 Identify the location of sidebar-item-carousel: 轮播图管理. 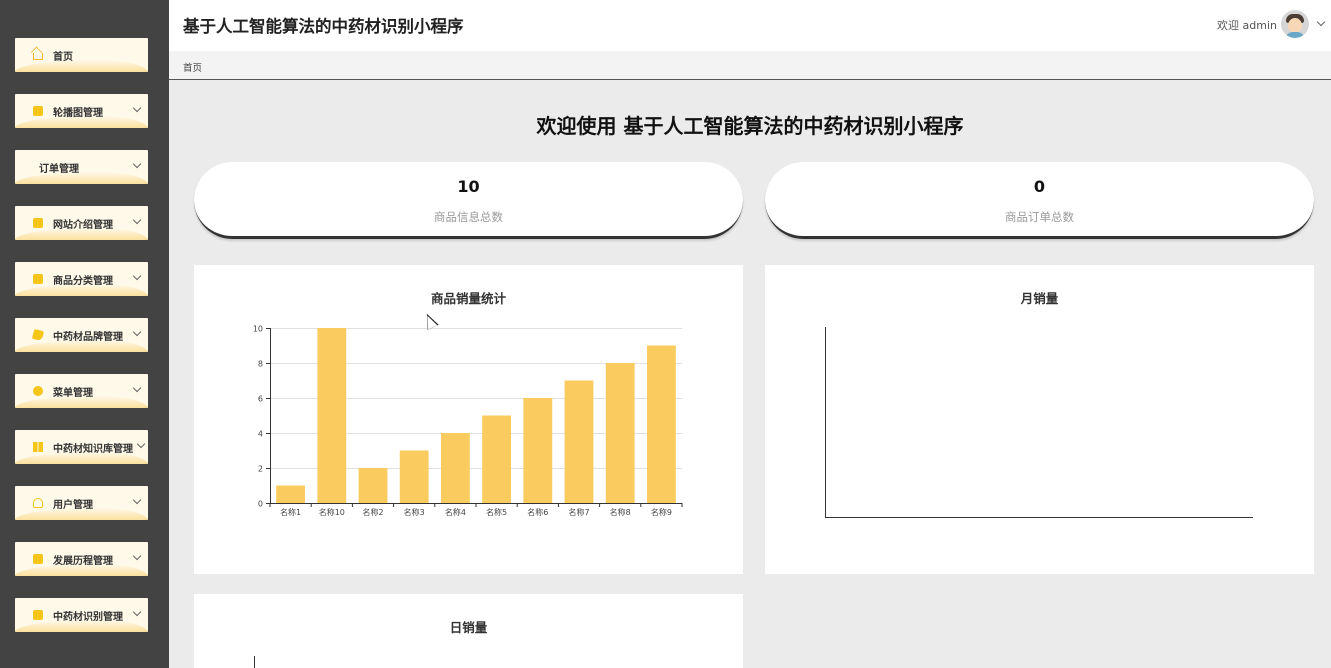
(81, 111).